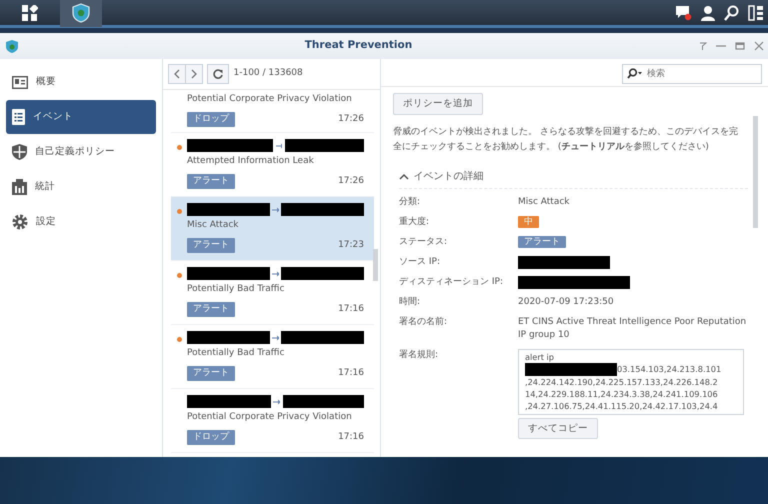 This screenshot has width=768, height=504. Describe the element at coordinates (419, 263) in the screenshot. I see `field-label: ソース IP:` at that location.